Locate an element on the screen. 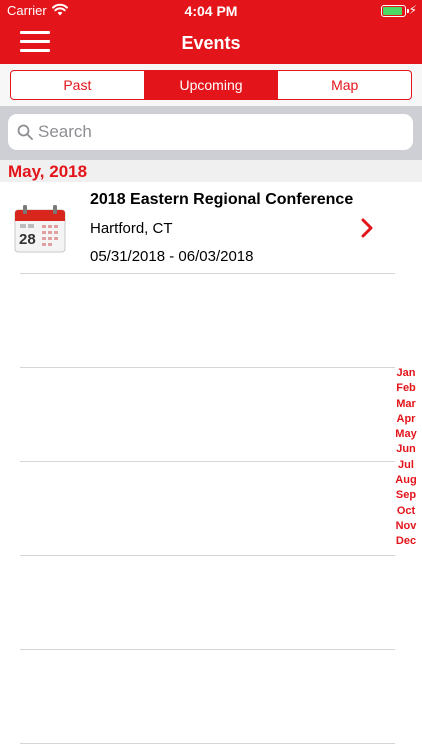  tab-map: Map is located at coordinates (344, 85).